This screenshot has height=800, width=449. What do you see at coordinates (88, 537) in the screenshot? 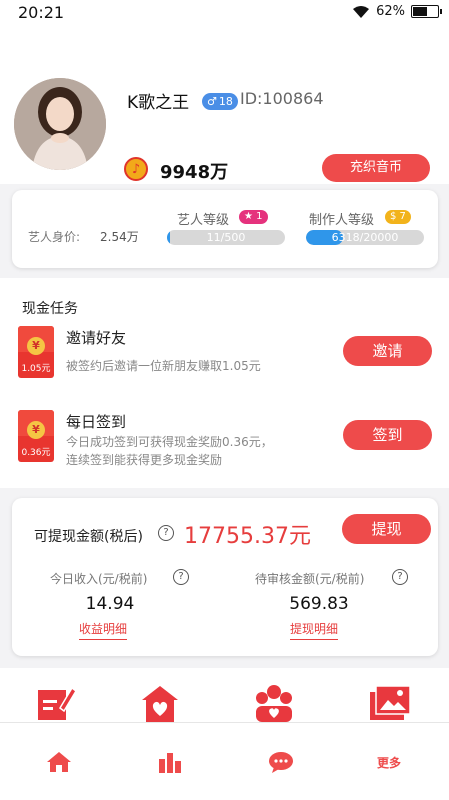
I see `withdraw-label: 可提现金额(税后)` at bounding box center [88, 537].